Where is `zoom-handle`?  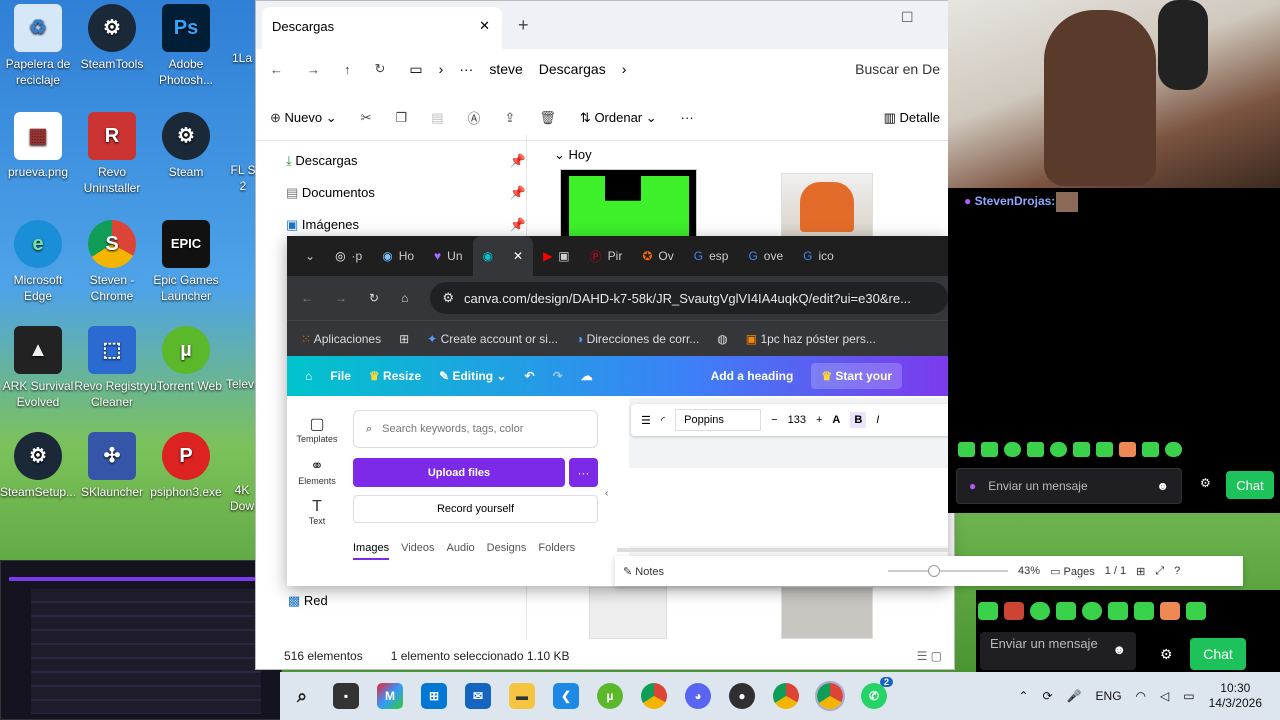
zoom-handle is located at coordinates (934, 571).